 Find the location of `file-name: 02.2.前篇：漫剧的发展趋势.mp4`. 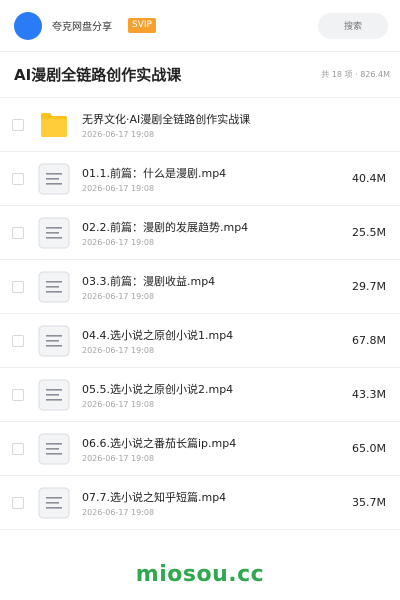

file-name: 02.2.前篇：漫剧的发展趋势.mp4 is located at coordinates (165, 227).